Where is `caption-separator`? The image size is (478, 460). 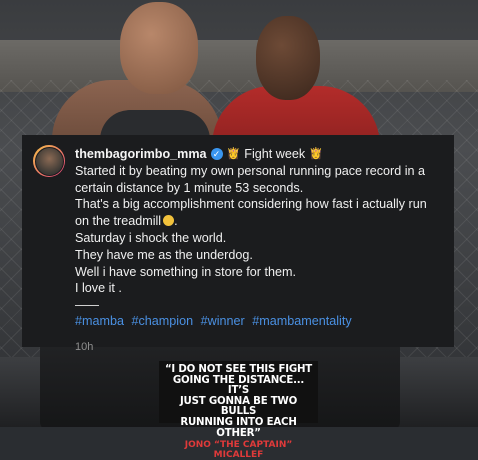 caption-separator is located at coordinates (87, 306).